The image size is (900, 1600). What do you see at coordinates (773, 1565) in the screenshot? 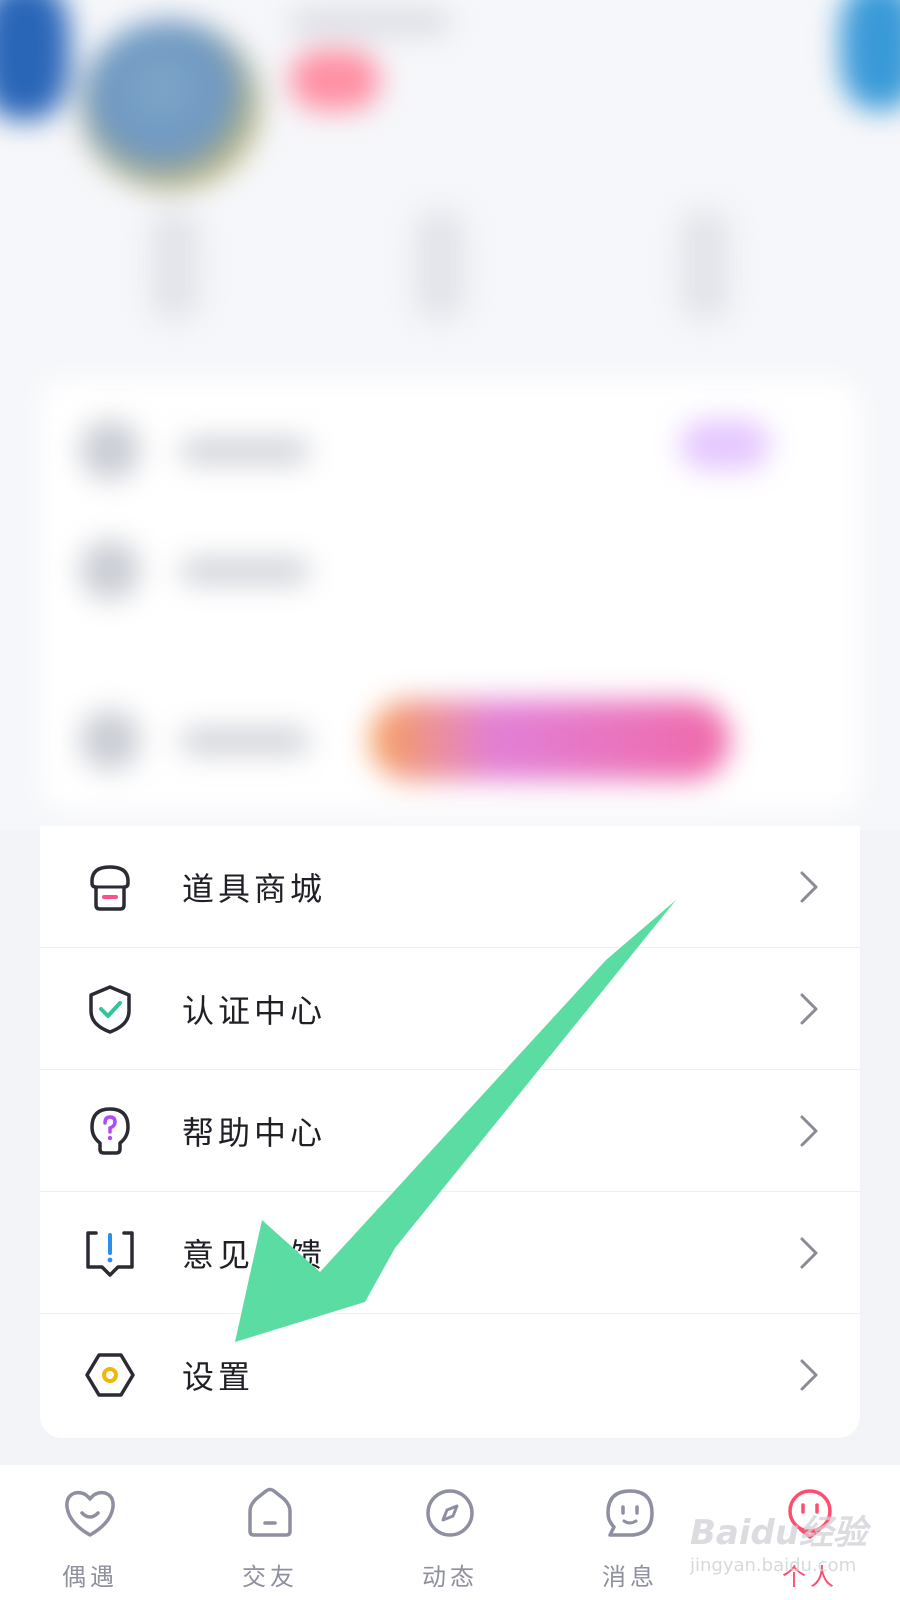
I see `watermark-url: jingyan.baidu.com` at bounding box center [773, 1565].